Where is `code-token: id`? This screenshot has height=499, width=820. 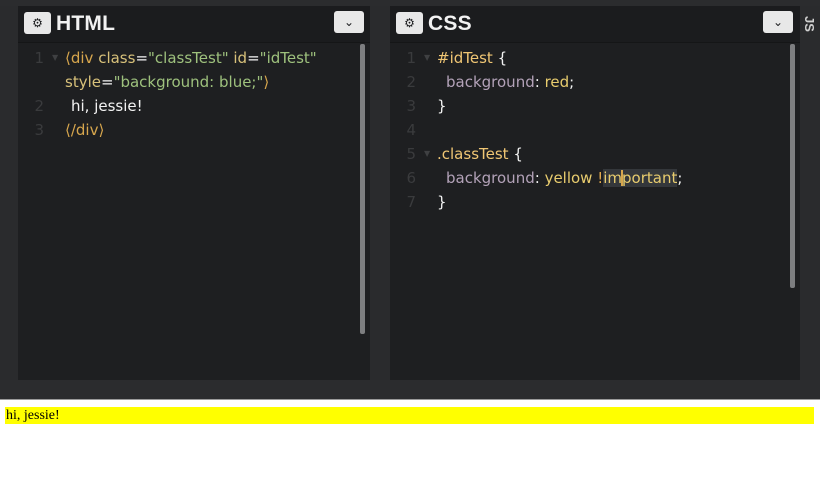 code-token: id is located at coordinates (240, 58).